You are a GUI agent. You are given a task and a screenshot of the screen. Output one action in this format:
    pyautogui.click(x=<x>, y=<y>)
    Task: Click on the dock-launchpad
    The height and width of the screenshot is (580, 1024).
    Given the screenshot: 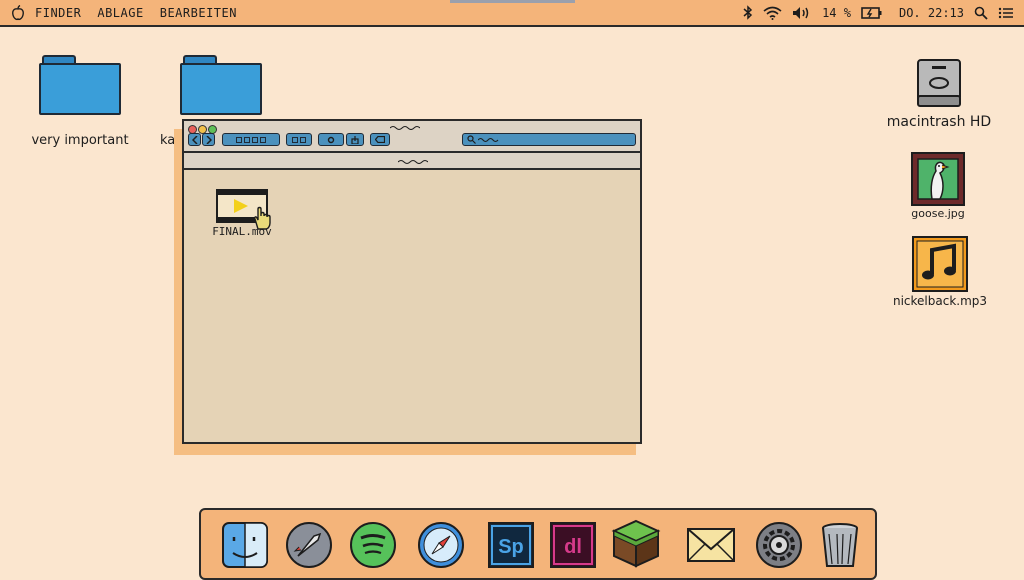 What is the action you would take?
    pyautogui.click(x=309, y=545)
    